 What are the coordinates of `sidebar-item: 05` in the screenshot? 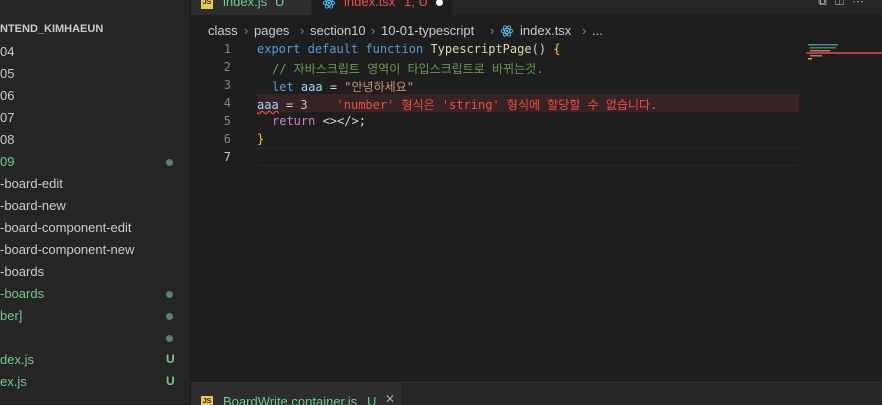 It's located at (95, 74).